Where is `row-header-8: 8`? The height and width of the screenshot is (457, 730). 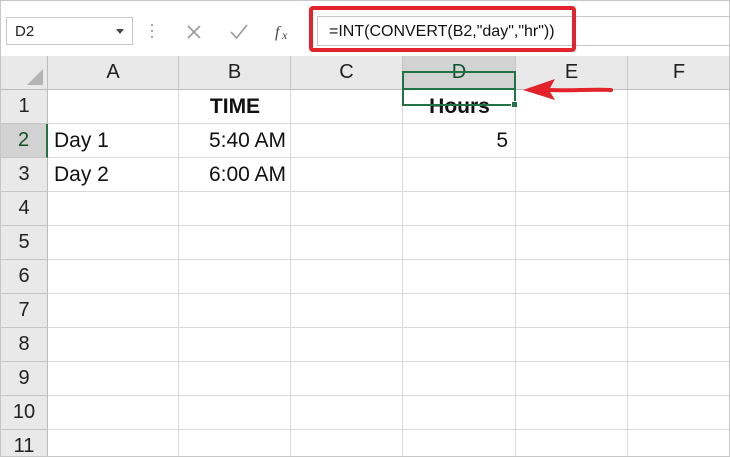
row-header-8: 8 is located at coordinates (24, 345).